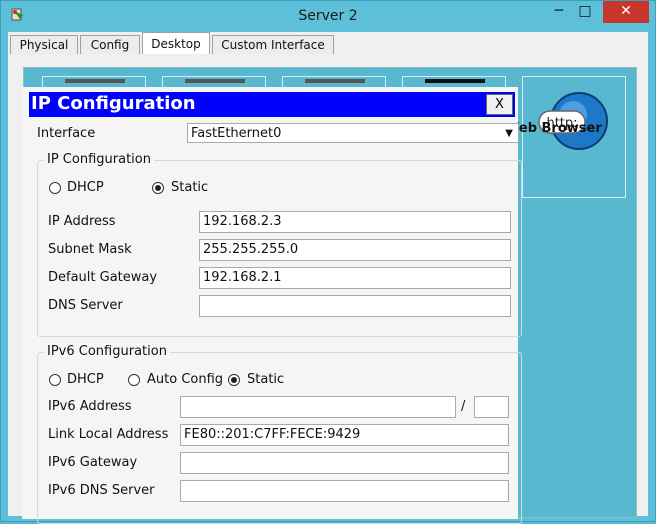 The image size is (656, 524). Describe the element at coordinates (344, 463) in the screenshot. I see `ipv6-gateway-input` at that location.